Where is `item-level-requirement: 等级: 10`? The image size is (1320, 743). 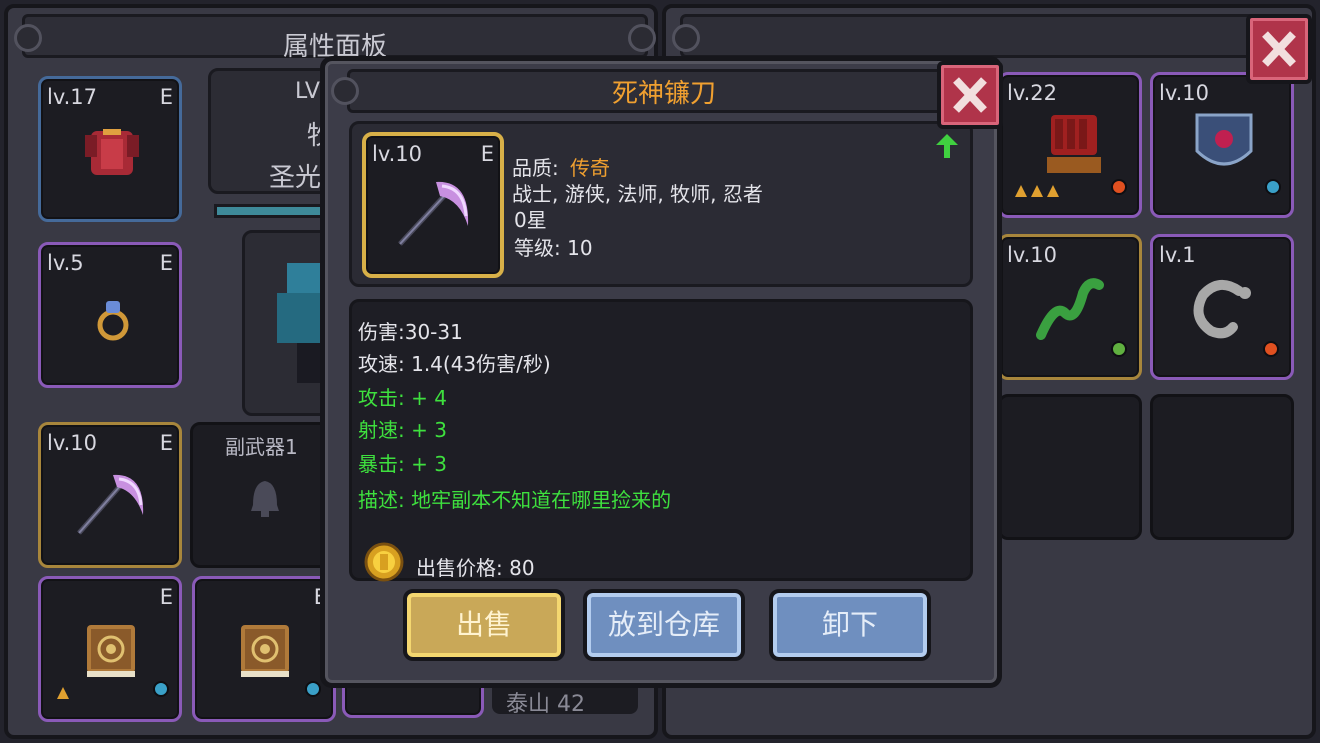 item-level-requirement: 等级: 10 is located at coordinates (553, 248).